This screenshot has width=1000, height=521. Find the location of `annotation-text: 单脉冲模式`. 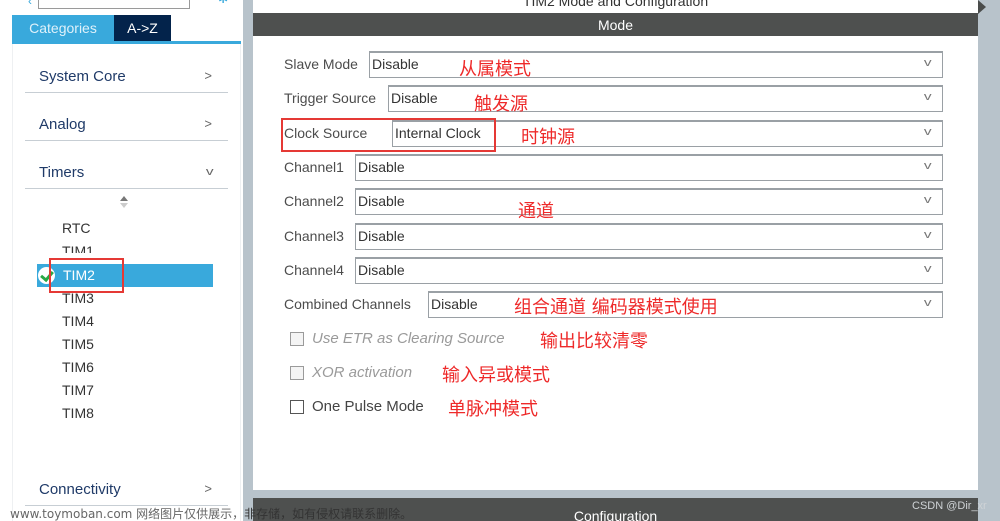

annotation-text: 单脉冲模式 is located at coordinates (493, 409).